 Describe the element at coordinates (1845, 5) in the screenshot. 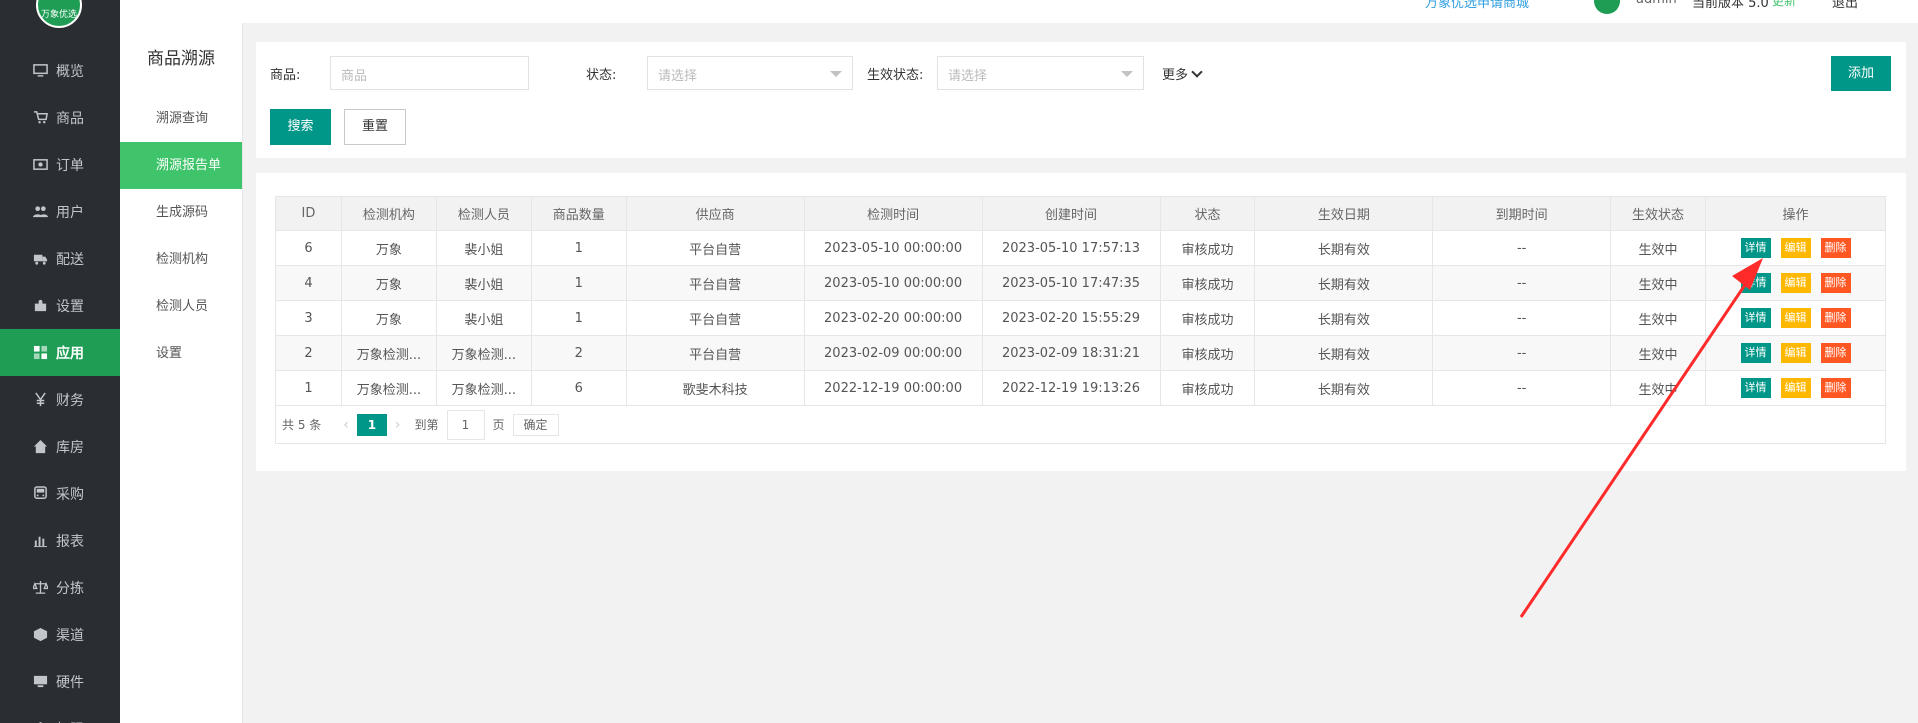

I see `logout-link: 退出` at that location.